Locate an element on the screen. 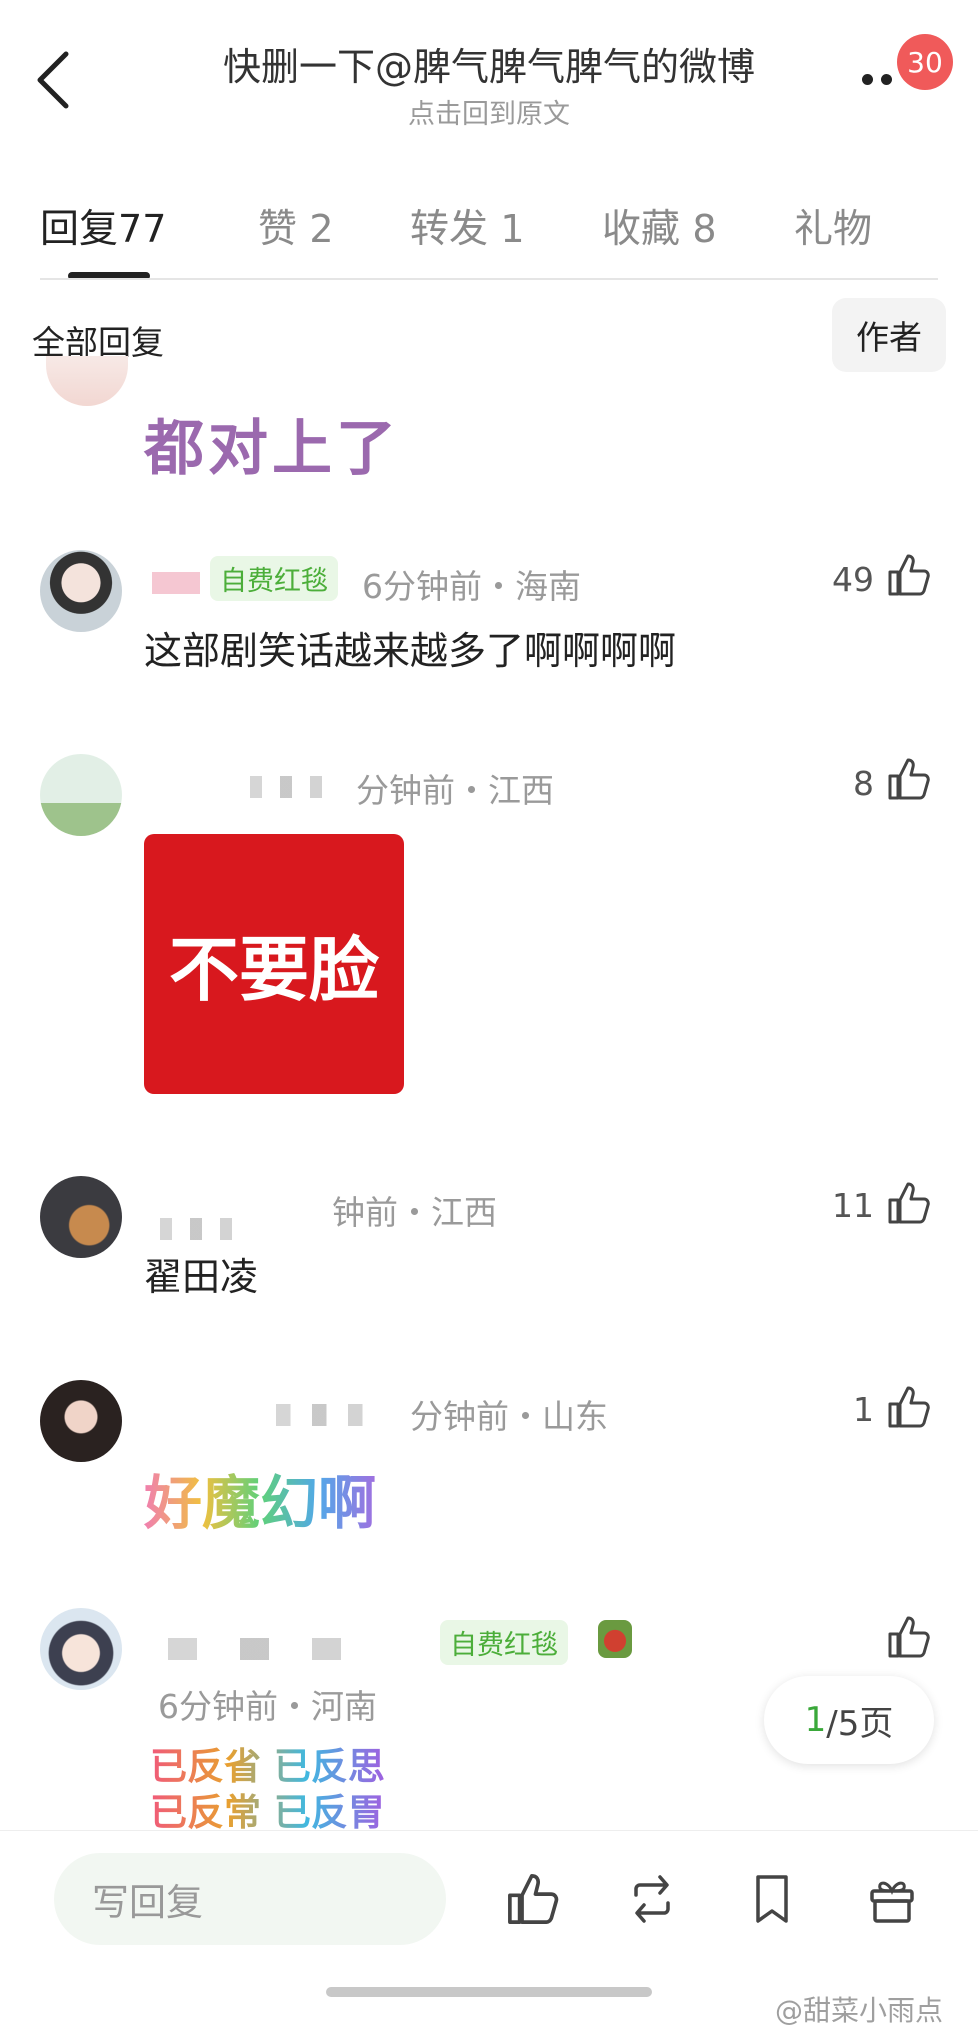 The image size is (978, 2028). like-count: 1 is located at coordinates (863, 1409).